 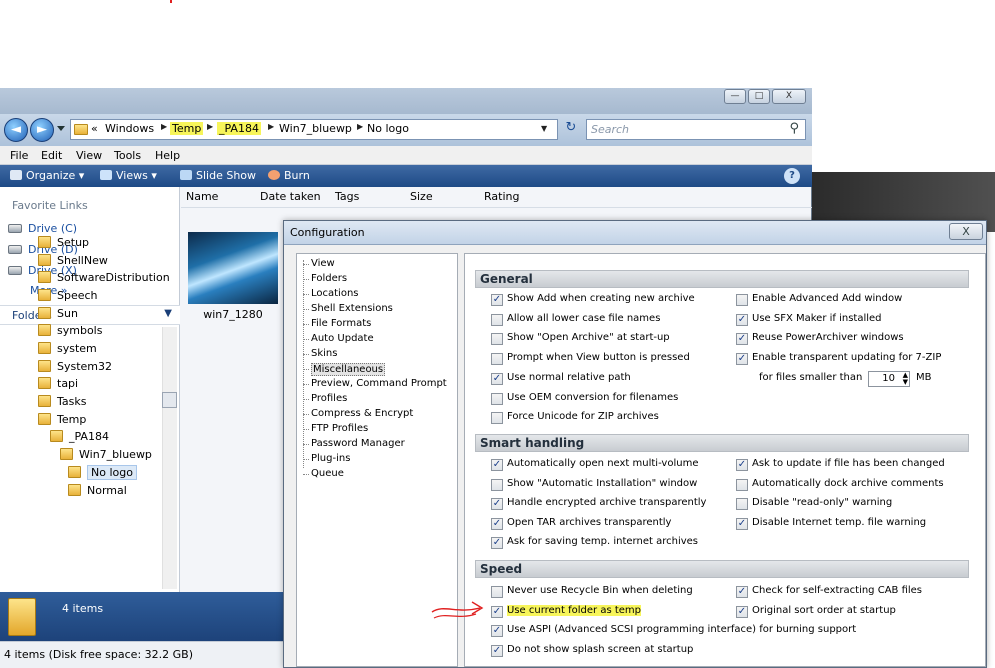 I want to click on forward-button: ►, so click(x=42, y=130).